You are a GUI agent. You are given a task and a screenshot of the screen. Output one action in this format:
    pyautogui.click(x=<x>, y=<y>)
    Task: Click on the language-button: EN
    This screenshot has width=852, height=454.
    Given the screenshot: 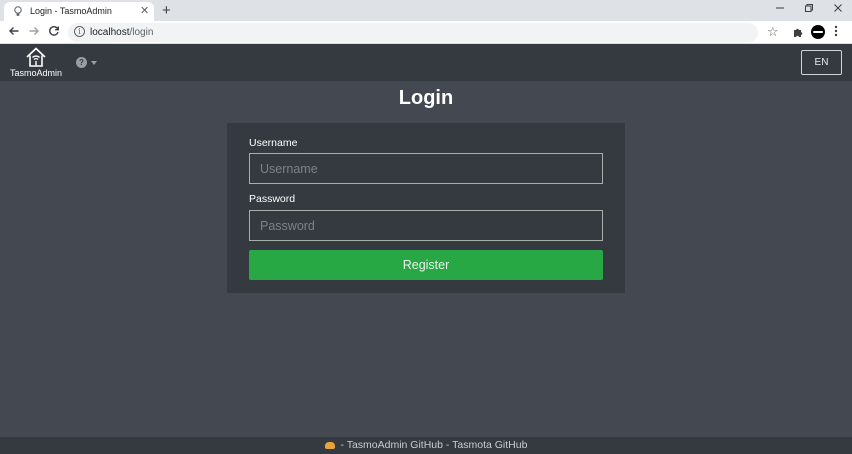 What is the action you would take?
    pyautogui.click(x=821, y=62)
    